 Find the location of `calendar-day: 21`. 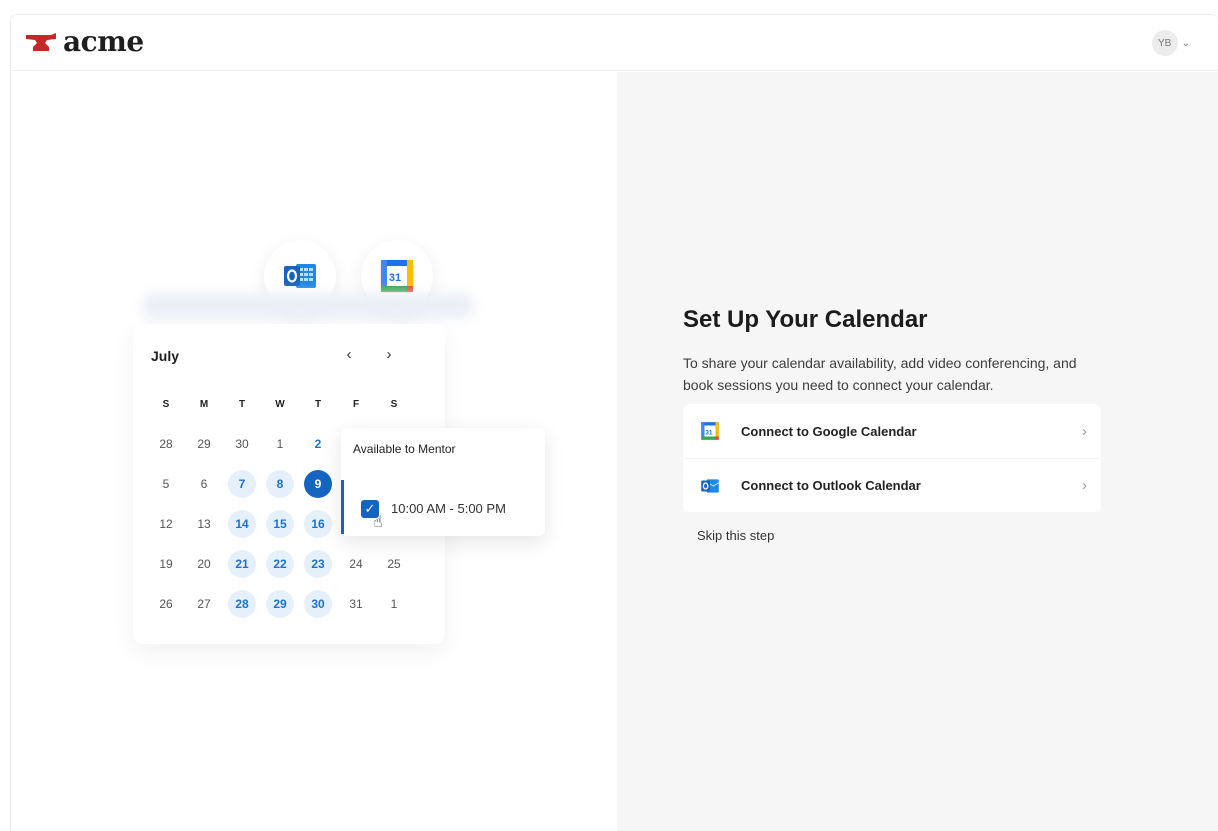

calendar-day: 21 is located at coordinates (242, 564).